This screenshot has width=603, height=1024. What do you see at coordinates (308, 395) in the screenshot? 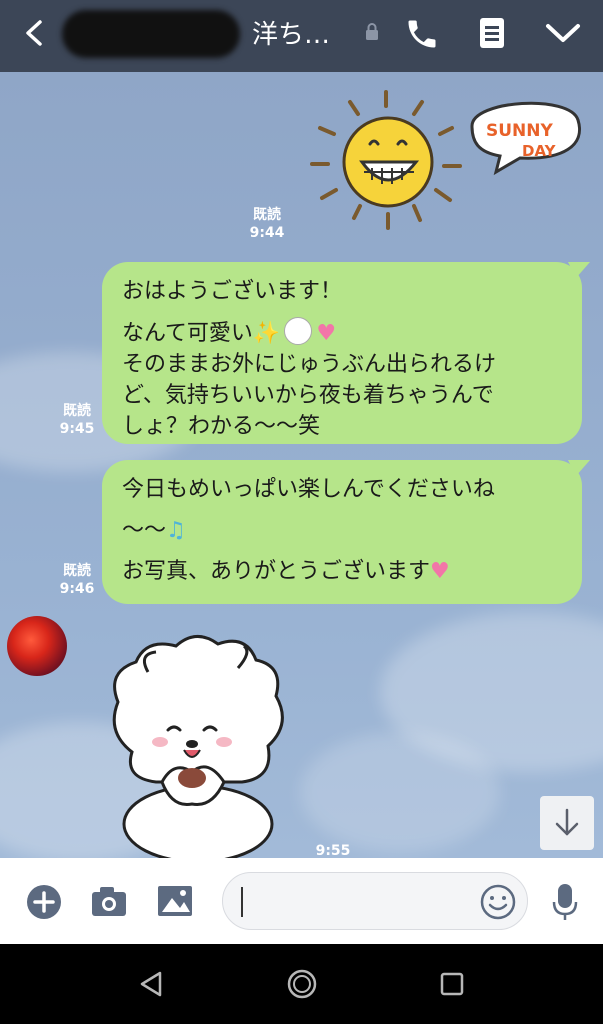
I see `message-text: ど、気持ちいいから夜も着ちゃうんで` at bounding box center [308, 395].